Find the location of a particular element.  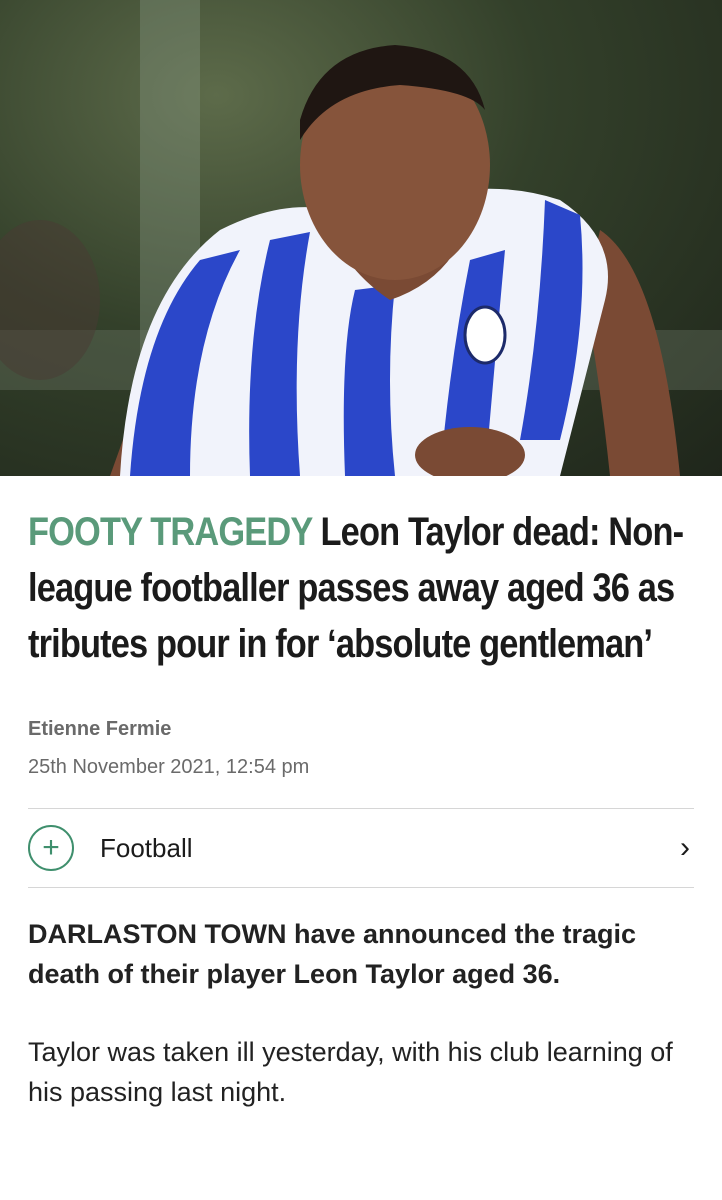

topic-follow-row: + Football › is located at coordinates (361, 848).